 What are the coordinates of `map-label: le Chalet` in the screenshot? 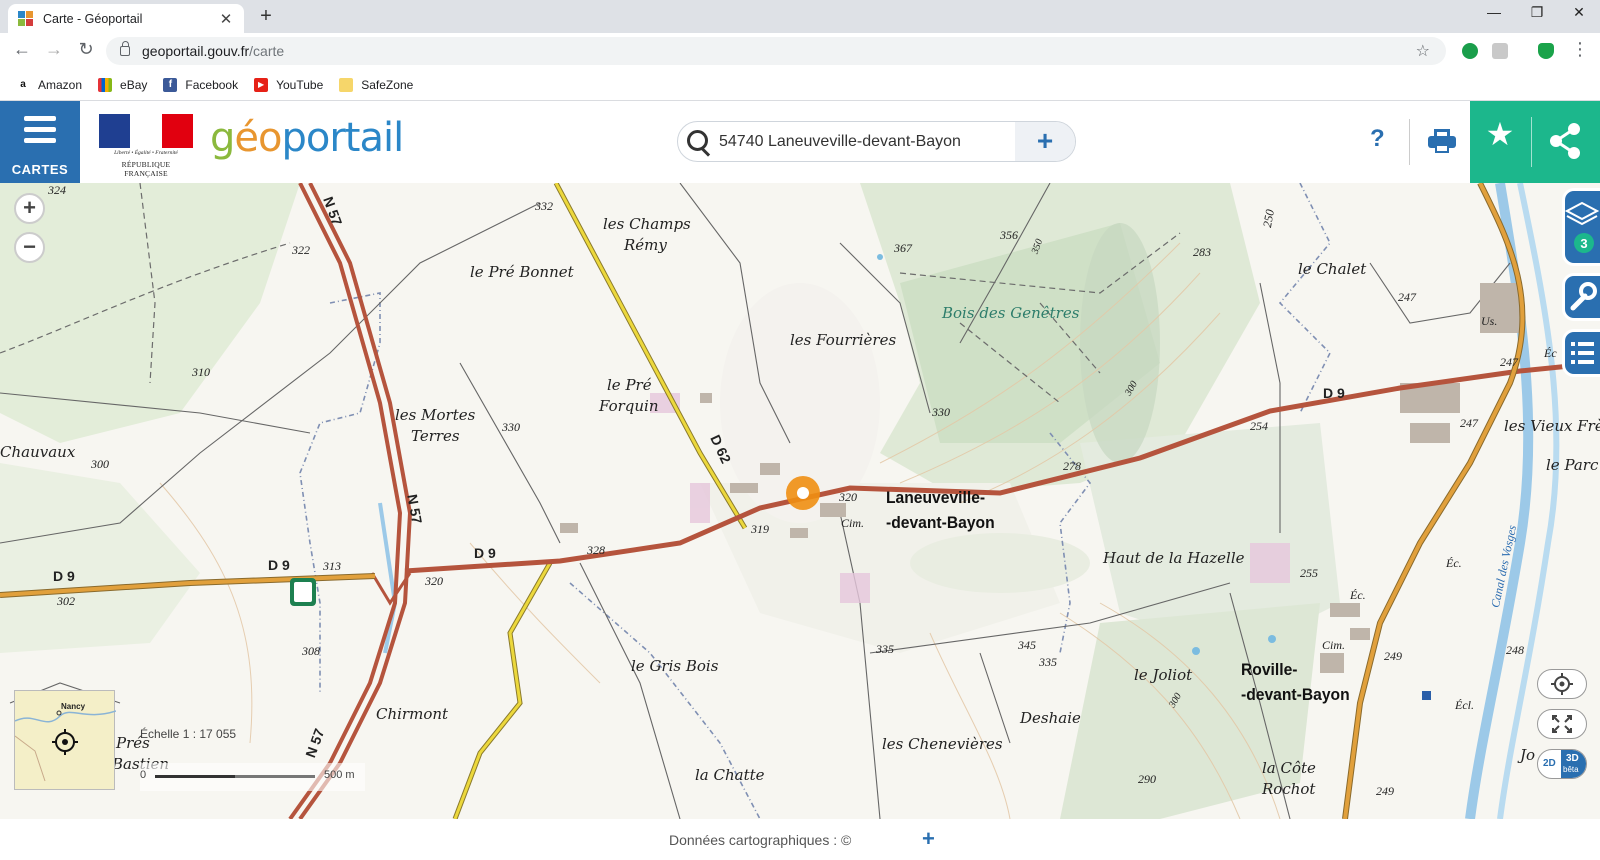 It's located at (1332, 269).